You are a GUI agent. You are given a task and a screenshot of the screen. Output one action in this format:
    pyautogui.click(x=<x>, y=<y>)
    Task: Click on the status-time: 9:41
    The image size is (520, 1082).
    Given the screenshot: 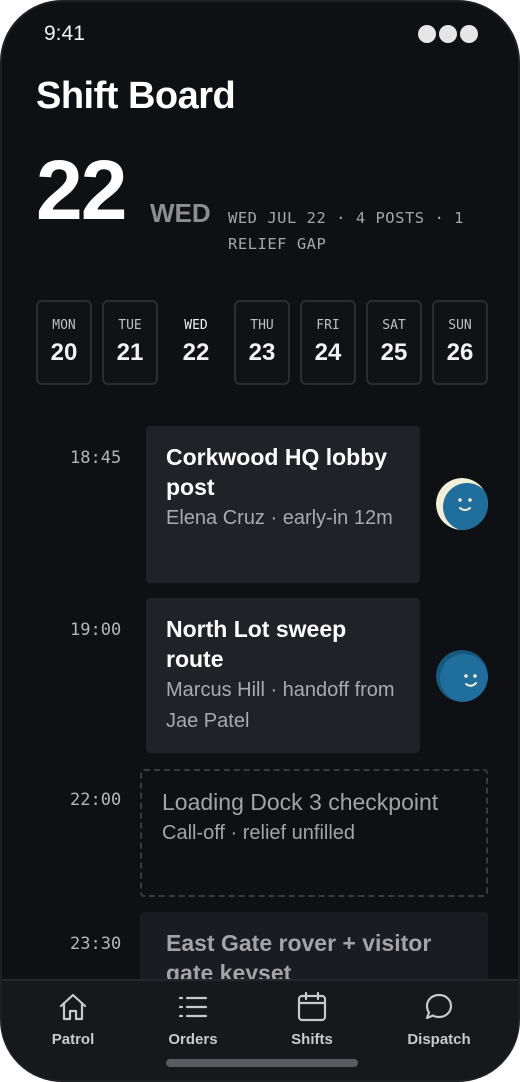 What is the action you would take?
    pyautogui.click(x=64, y=33)
    